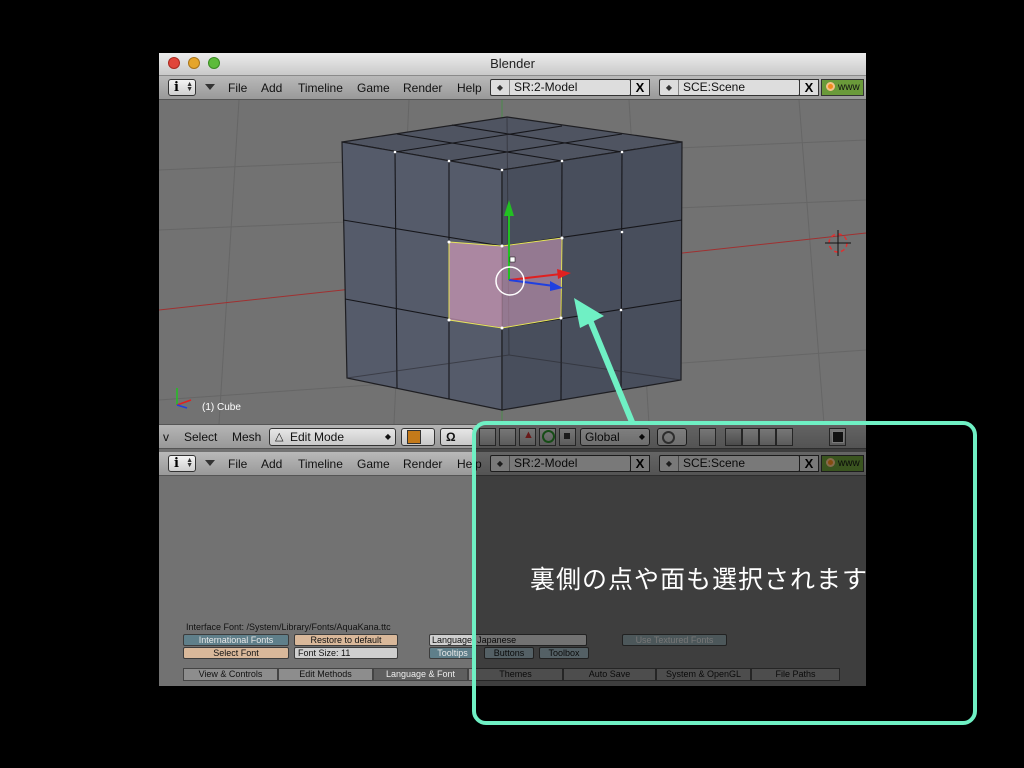  I want to click on blender-org-link: www, so click(842, 87).